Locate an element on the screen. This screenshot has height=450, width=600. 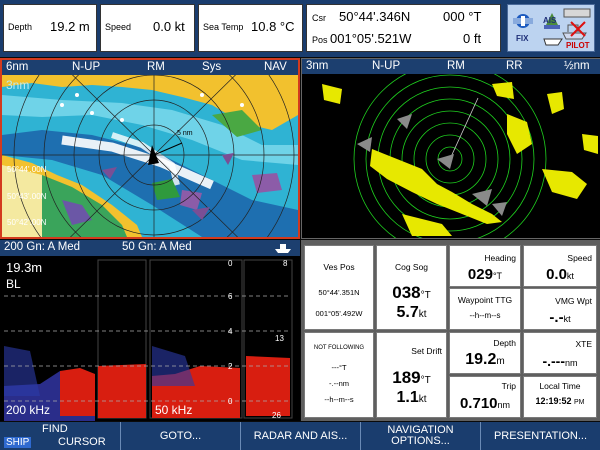
speed-value-data: 0.0kt is located at coordinates (560, 274).